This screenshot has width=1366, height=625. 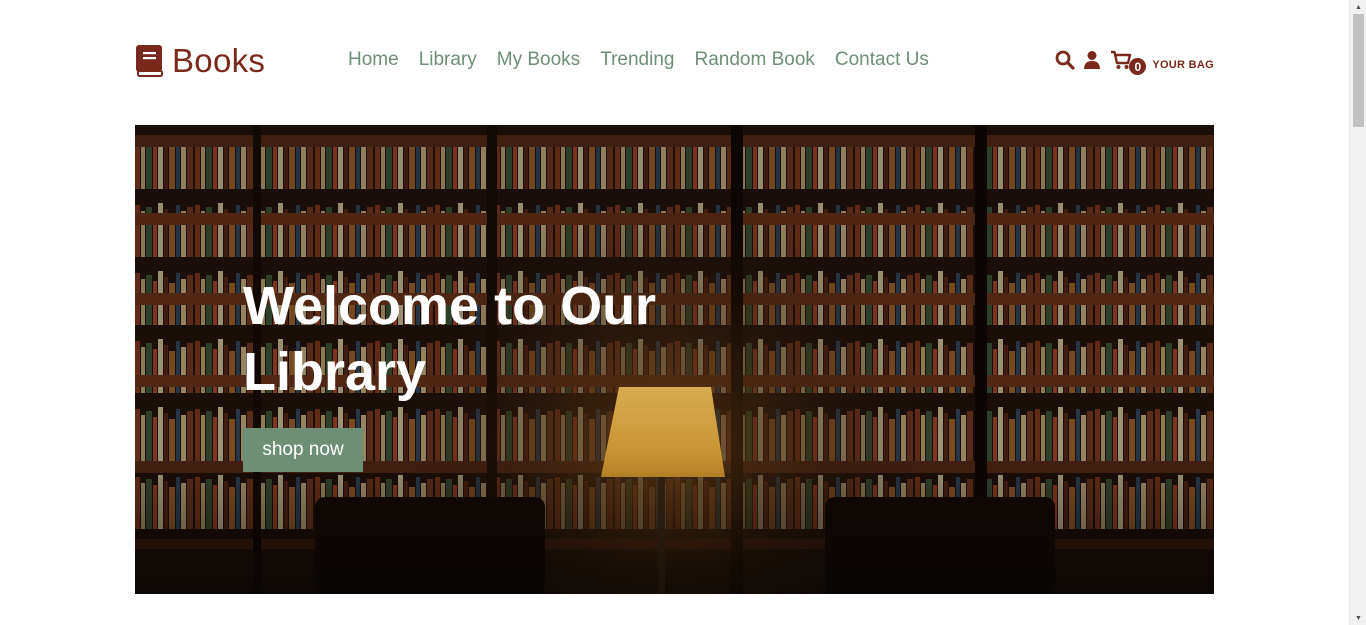 I want to click on nav-library: Library, so click(x=448, y=60).